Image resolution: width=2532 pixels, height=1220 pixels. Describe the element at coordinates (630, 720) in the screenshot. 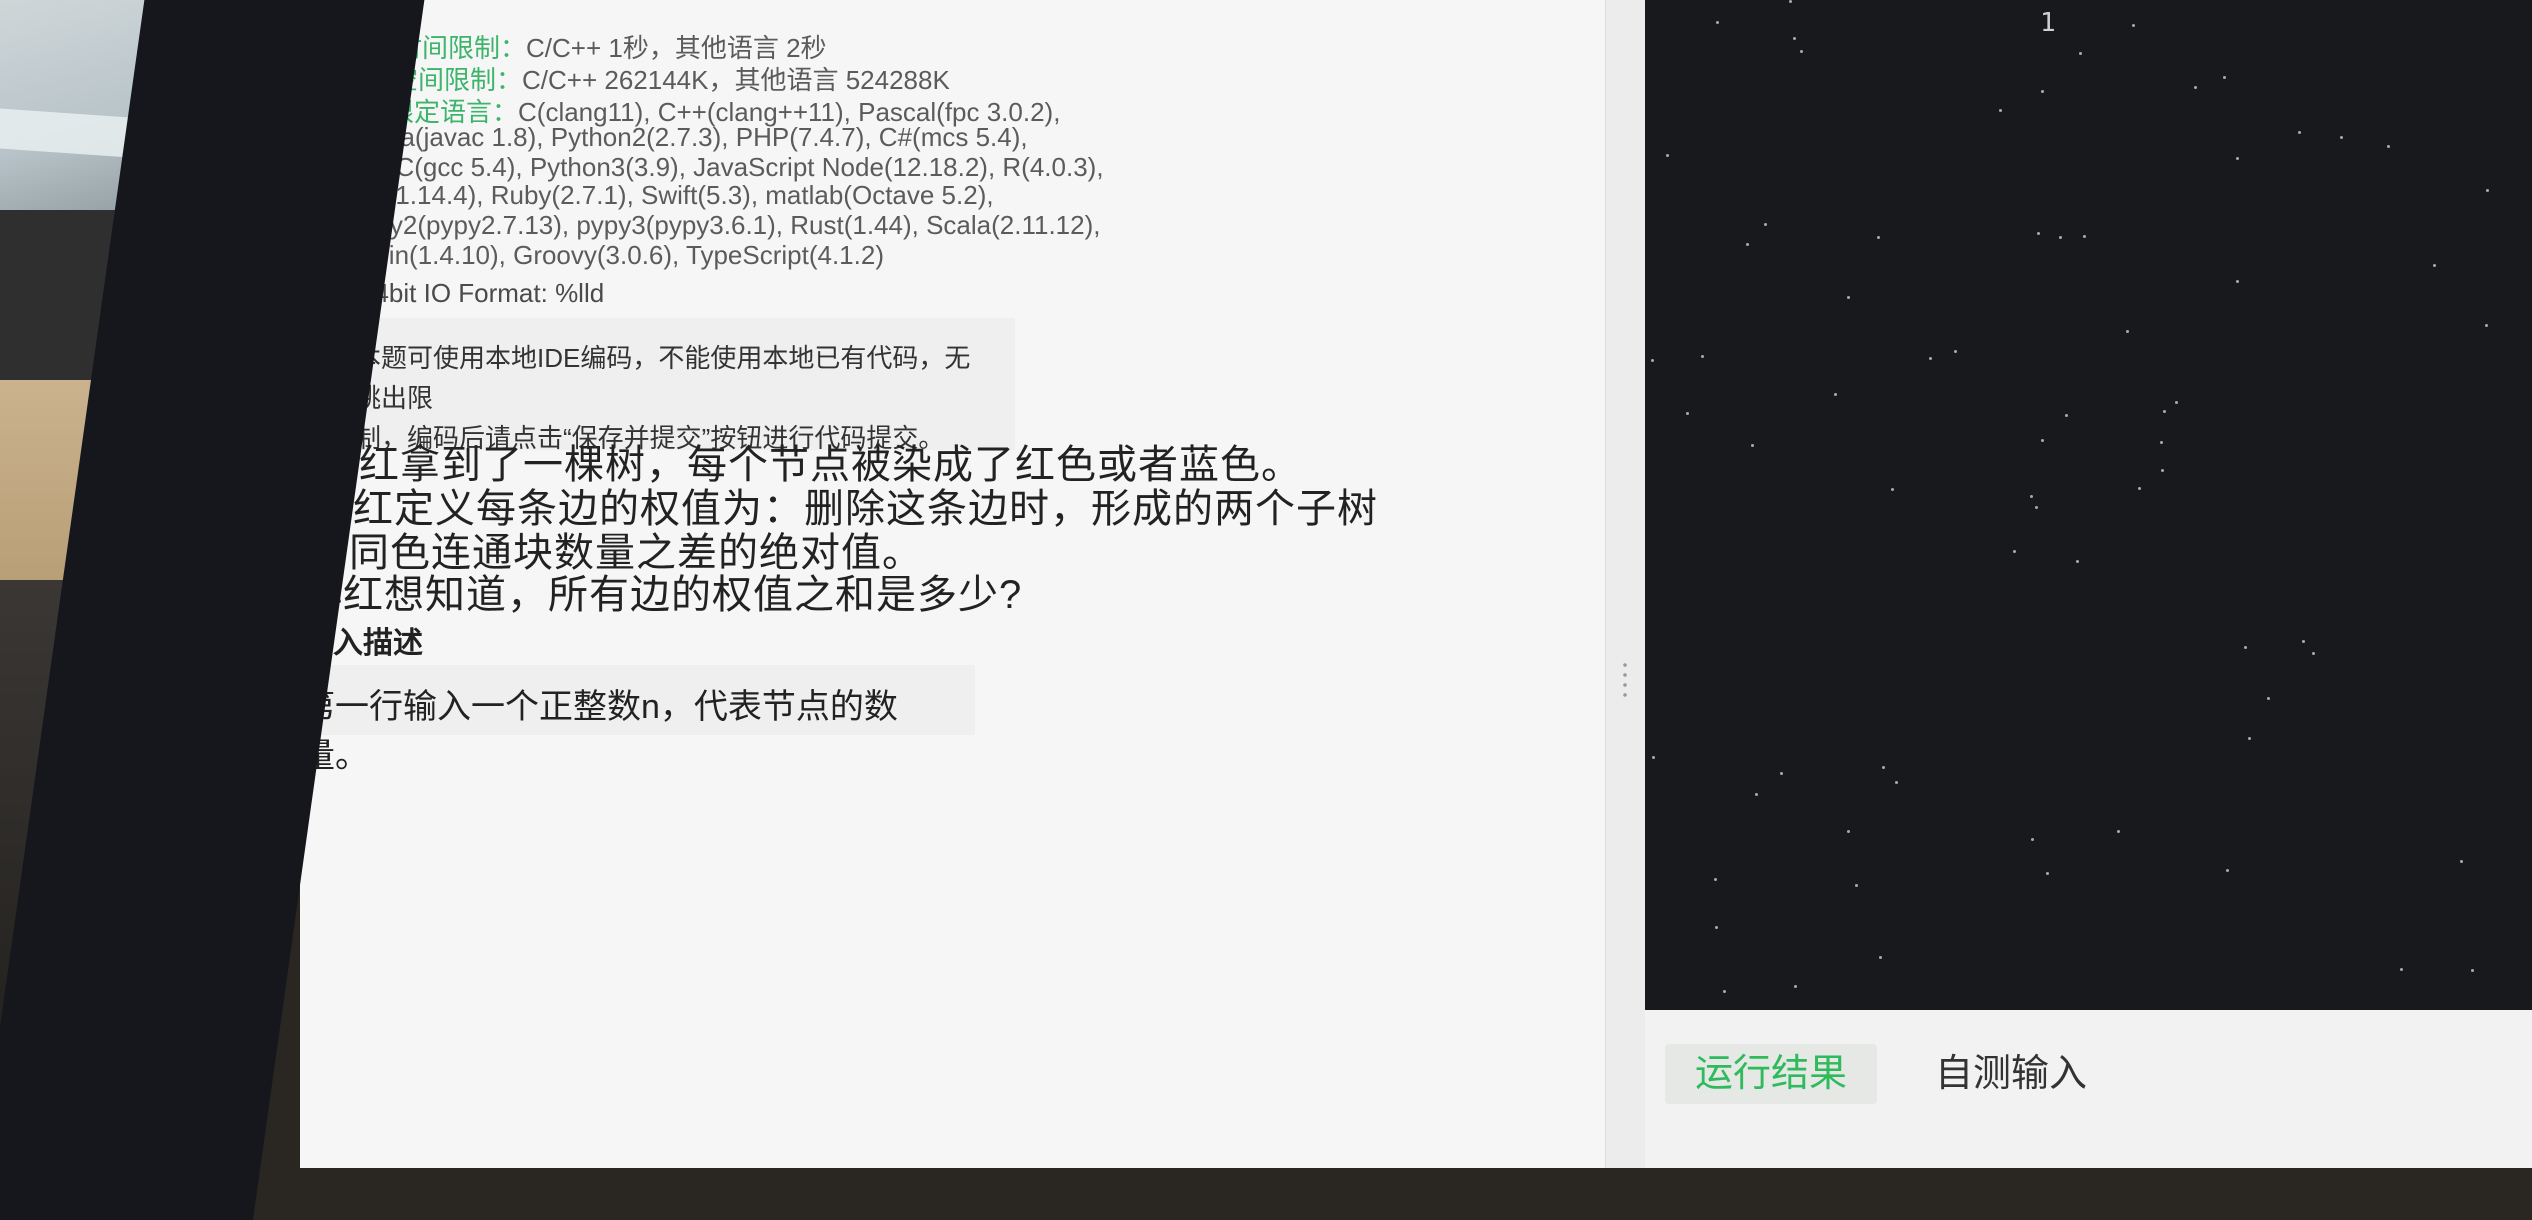

I see `input-description: 第一行输入一个正整数n，代表节点的数量。` at that location.